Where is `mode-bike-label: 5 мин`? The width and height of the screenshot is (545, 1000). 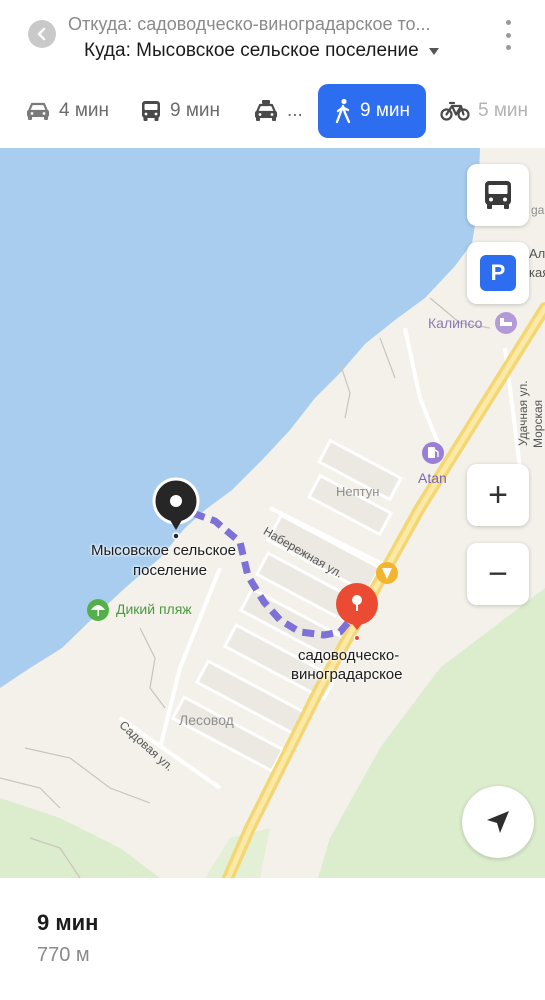
mode-bike-label: 5 мин is located at coordinates (503, 110).